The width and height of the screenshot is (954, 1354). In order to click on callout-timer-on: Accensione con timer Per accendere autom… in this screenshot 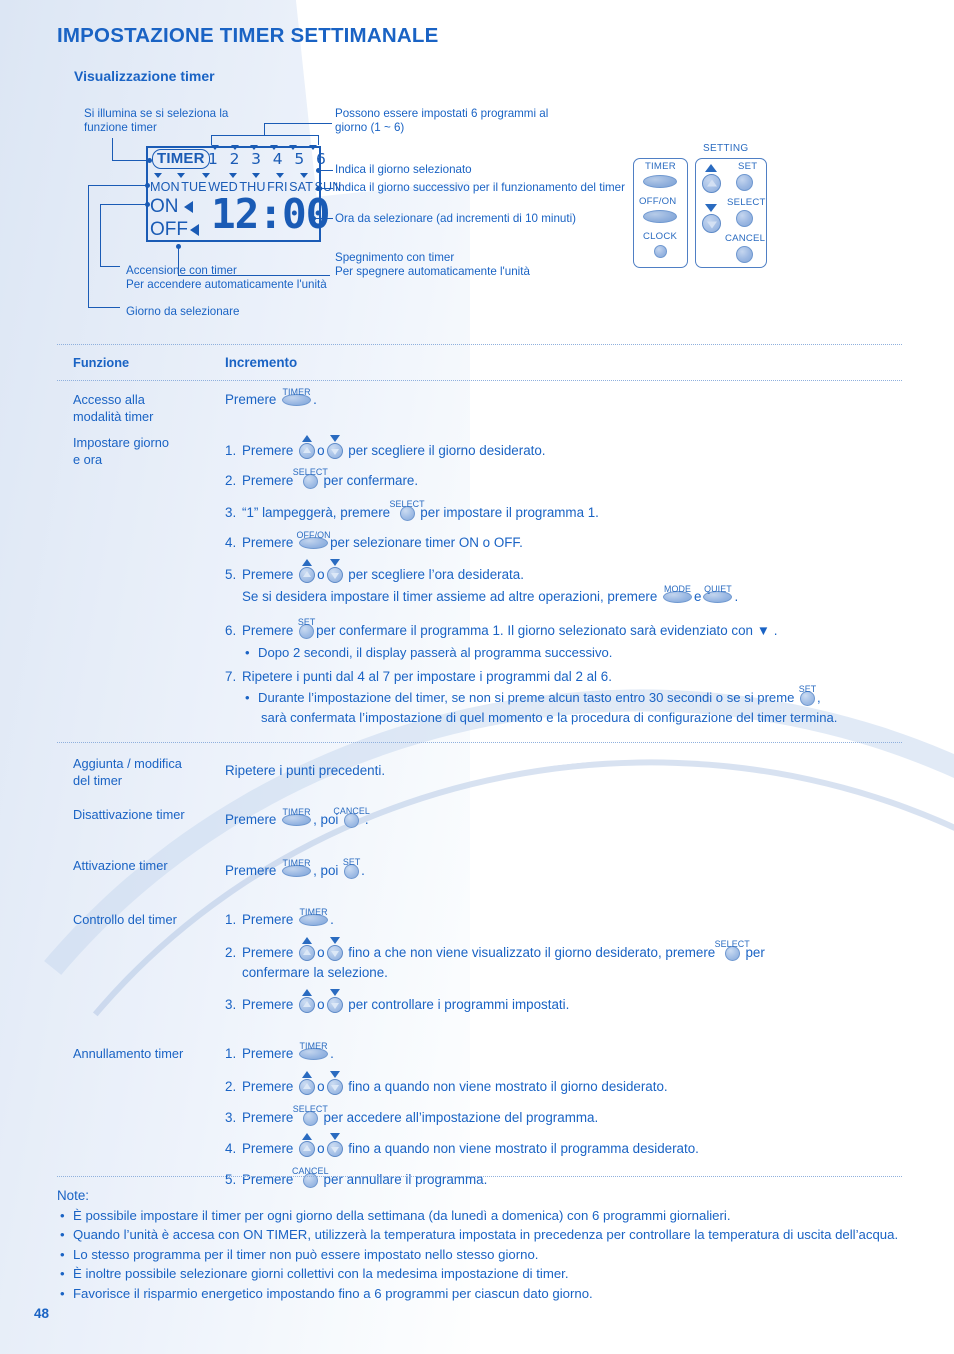, I will do `click(226, 278)`.